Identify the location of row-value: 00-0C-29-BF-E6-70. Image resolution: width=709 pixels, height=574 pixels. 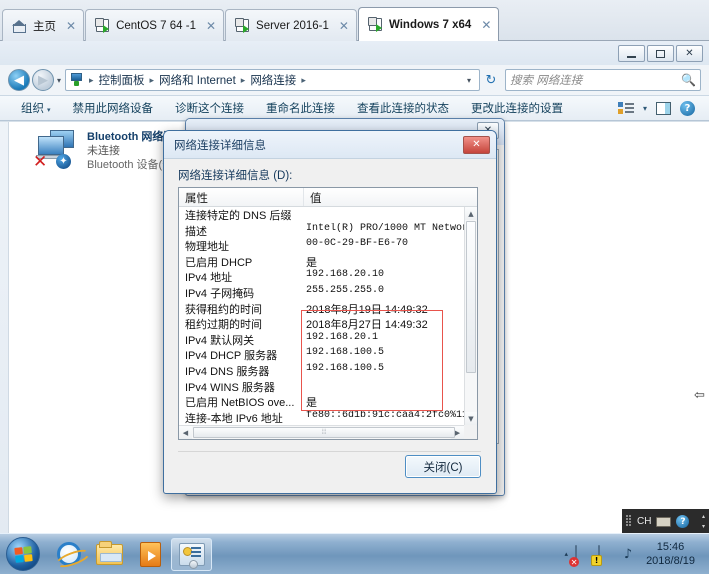
(357, 244).